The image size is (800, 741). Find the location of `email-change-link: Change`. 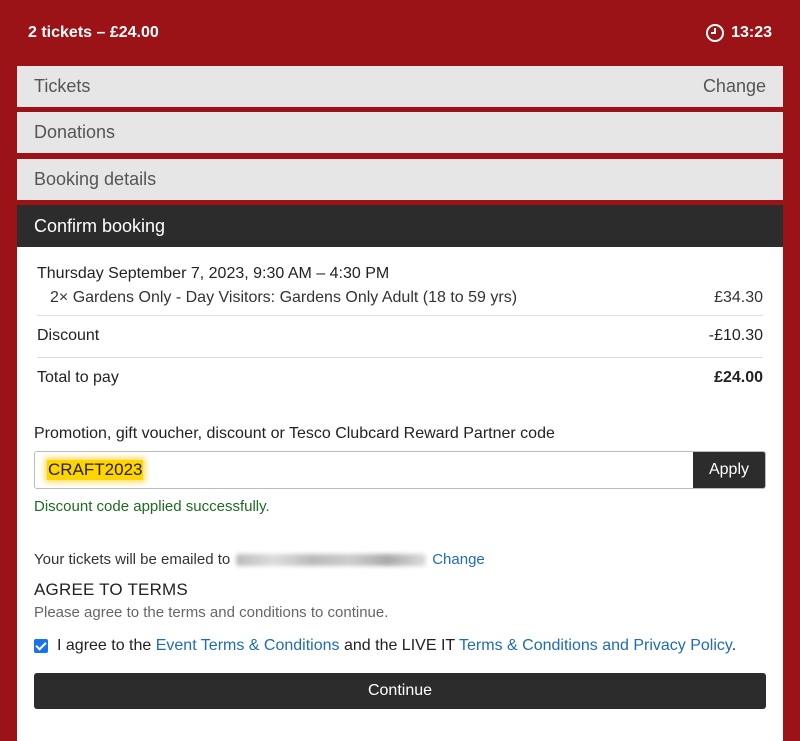

email-change-link: Change is located at coordinates (458, 559).